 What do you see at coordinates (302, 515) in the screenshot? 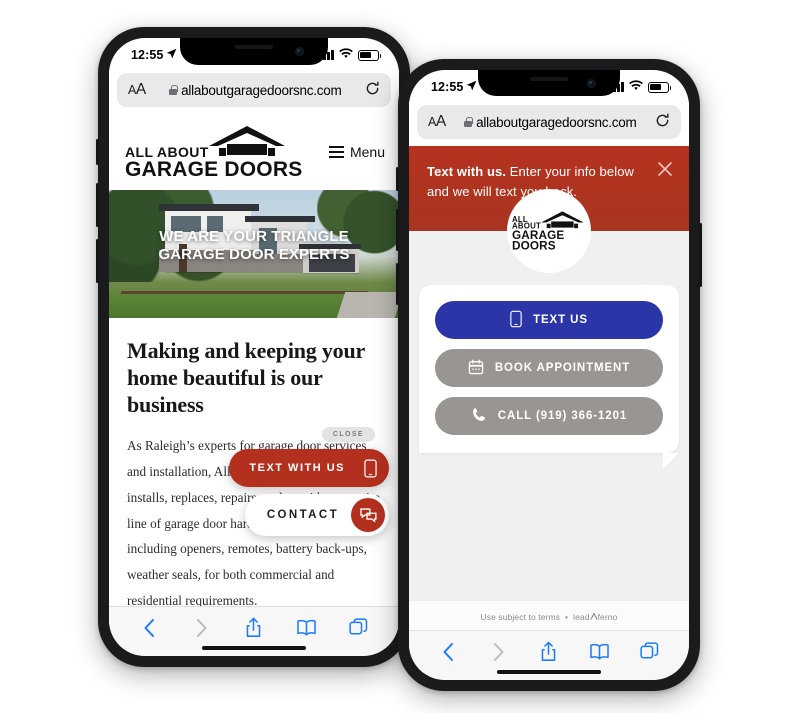
I see `contact-label: CONTACT` at bounding box center [302, 515].